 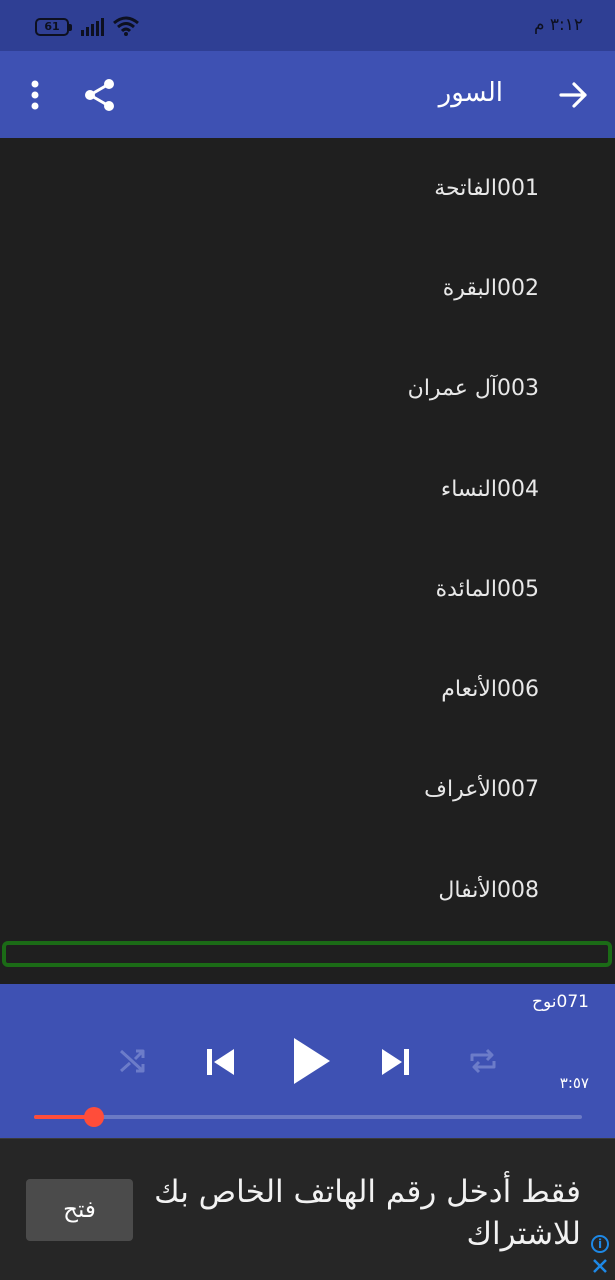 I want to click on skip-previous-icon, so click(x=220, y=1062).